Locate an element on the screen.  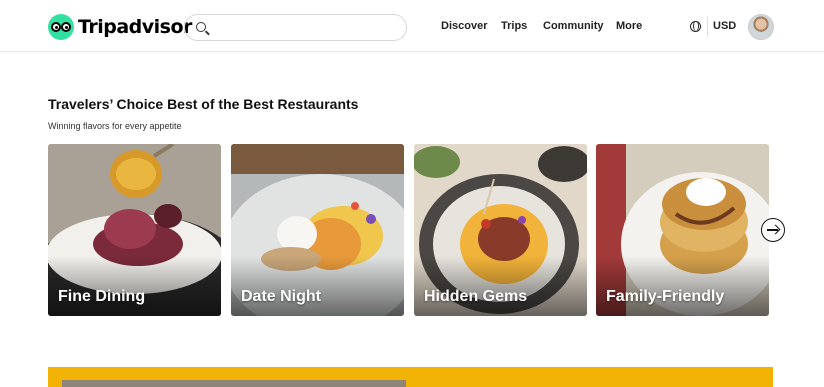
nav-community: Community is located at coordinates (573, 26).